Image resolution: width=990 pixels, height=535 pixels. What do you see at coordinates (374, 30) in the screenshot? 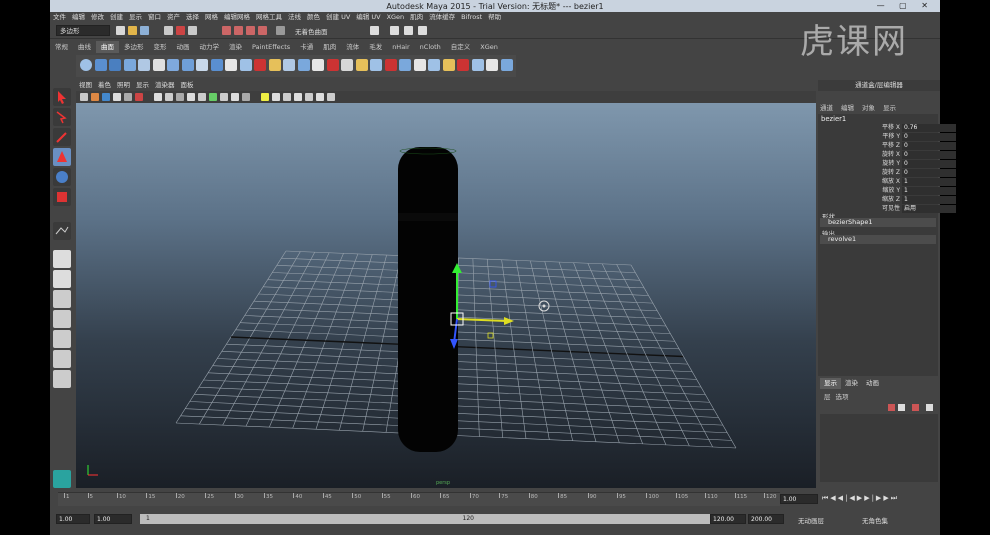
I see `render-icon` at bounding box center [374, 30].